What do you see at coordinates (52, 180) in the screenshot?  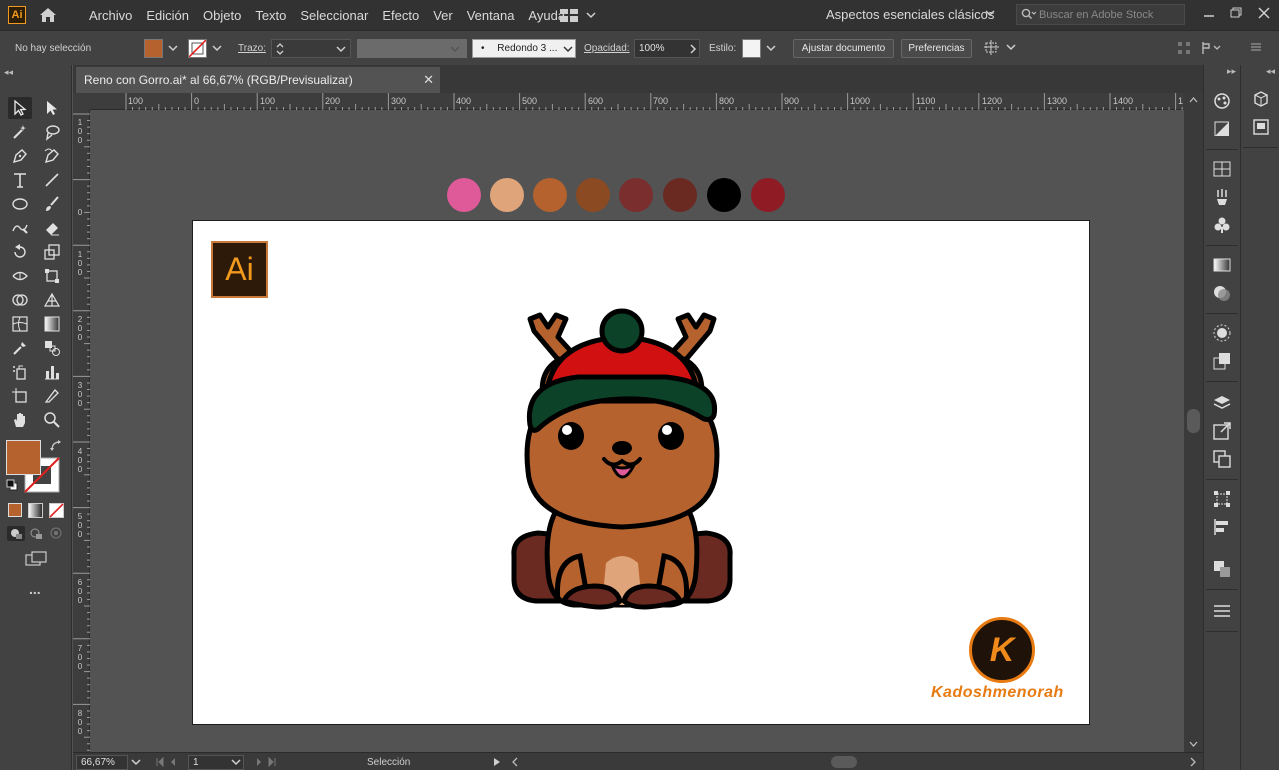 I see `line-segment-tool` at bounding box center [52, 180].